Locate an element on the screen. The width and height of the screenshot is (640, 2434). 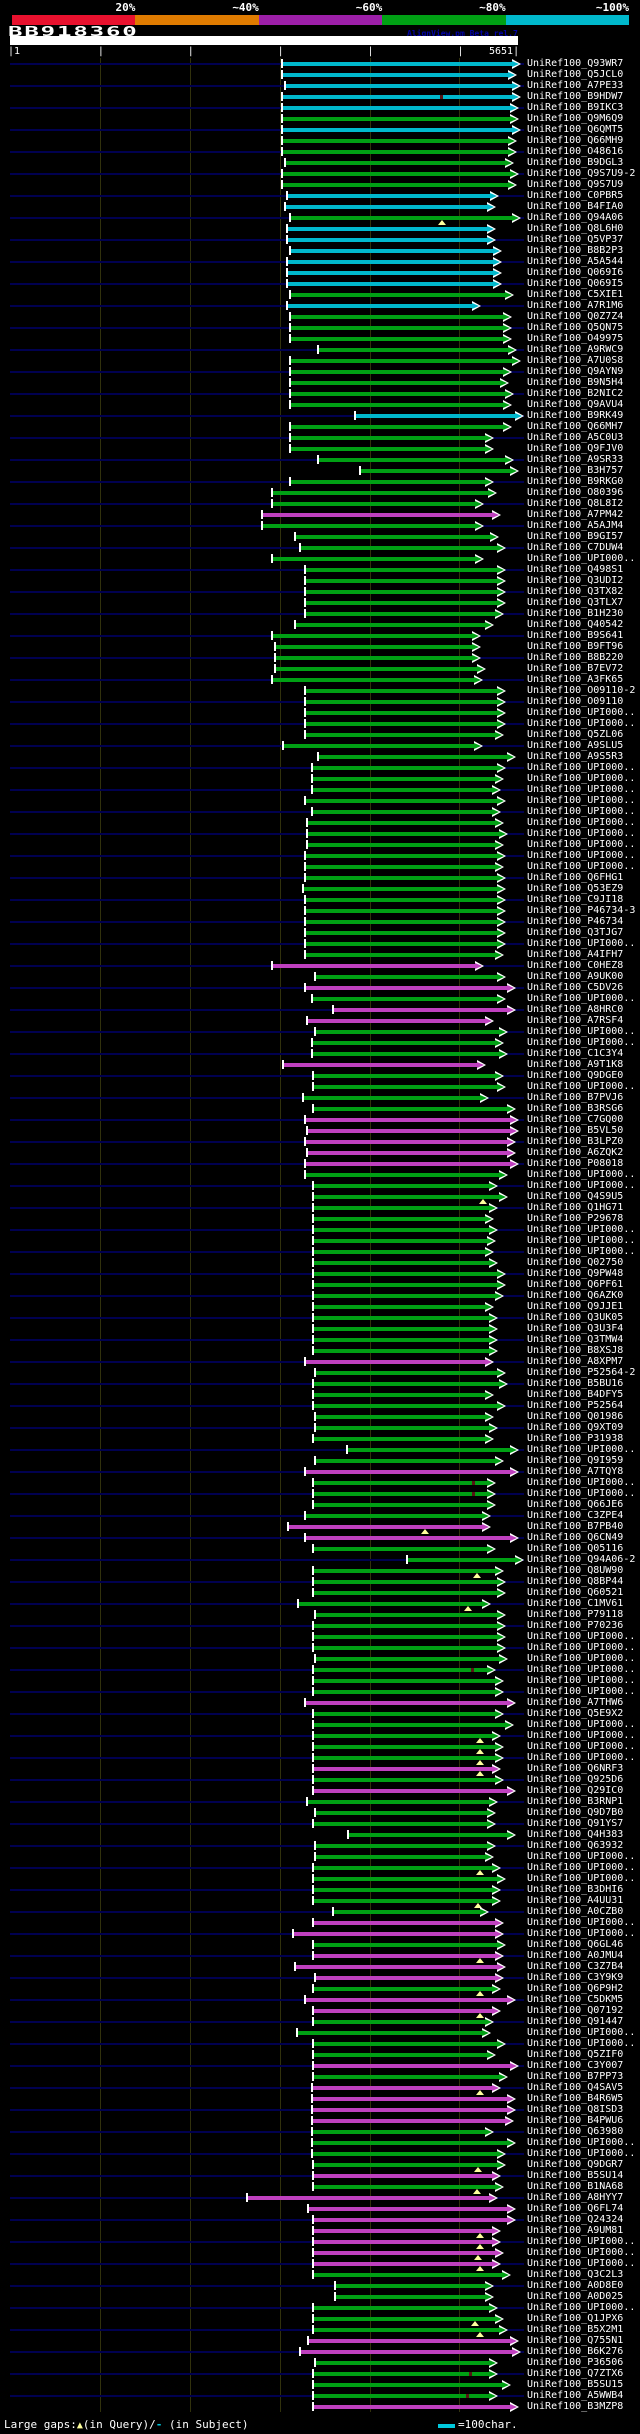
alignment-row: UniRef100_Q8UW90 is located at coordinates (320, 1571).